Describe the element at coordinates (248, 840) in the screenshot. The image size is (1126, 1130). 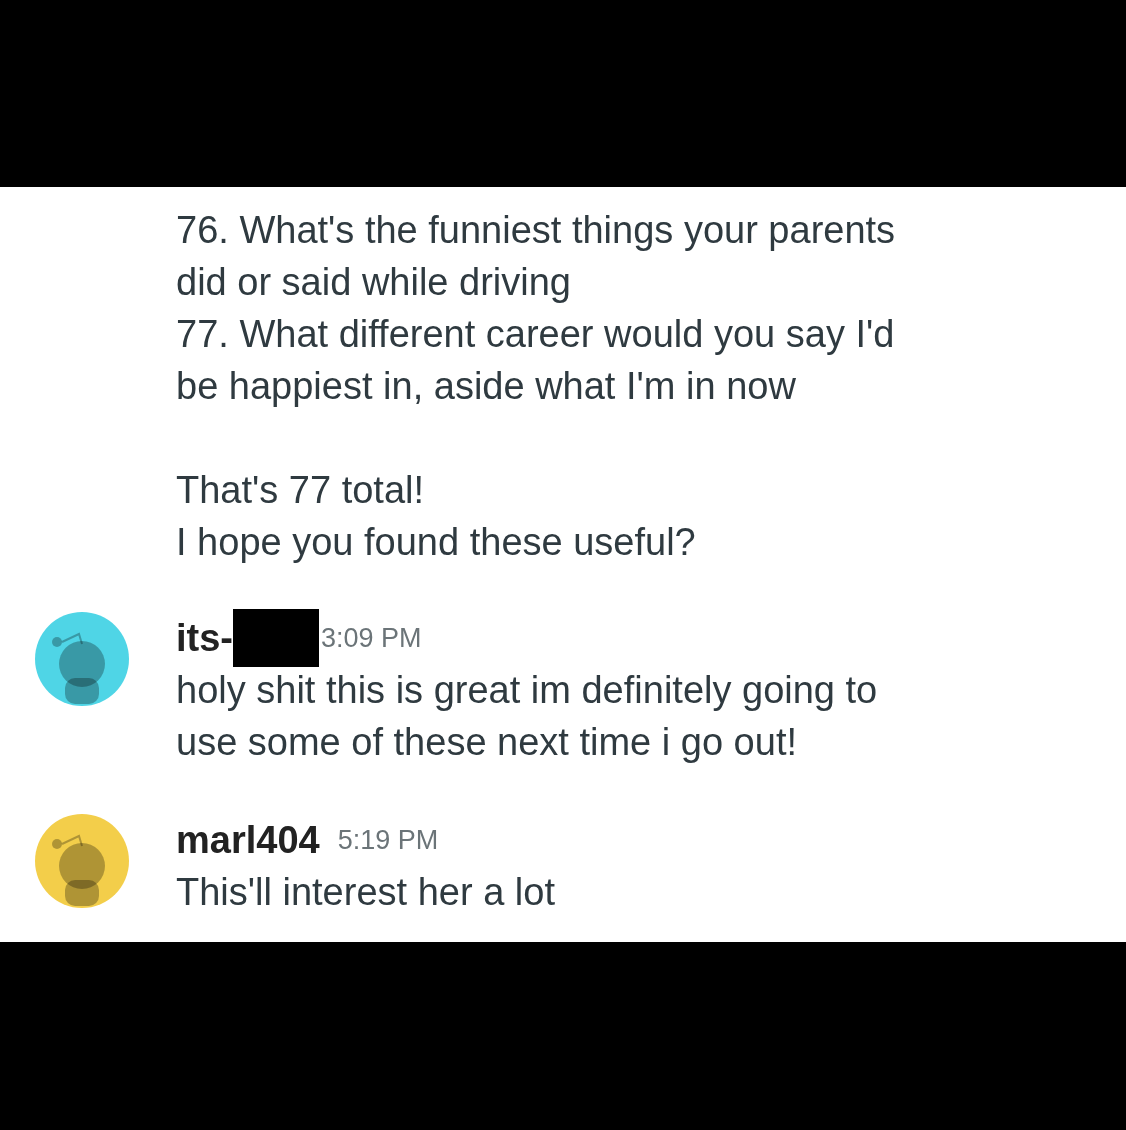
I see `username: marl404` at that location.